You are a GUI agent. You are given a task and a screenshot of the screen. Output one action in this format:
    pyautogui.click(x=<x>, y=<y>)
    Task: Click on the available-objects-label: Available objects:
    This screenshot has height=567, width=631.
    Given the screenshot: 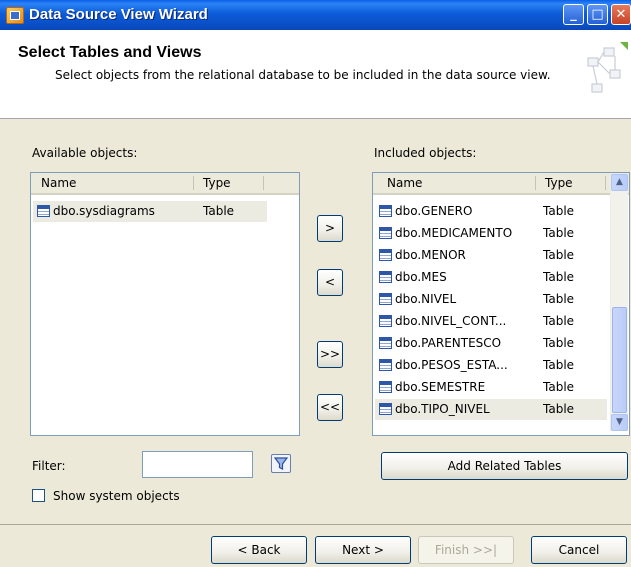 What is the action you would take?
    pyautogui.click(x=85, y=153)
    